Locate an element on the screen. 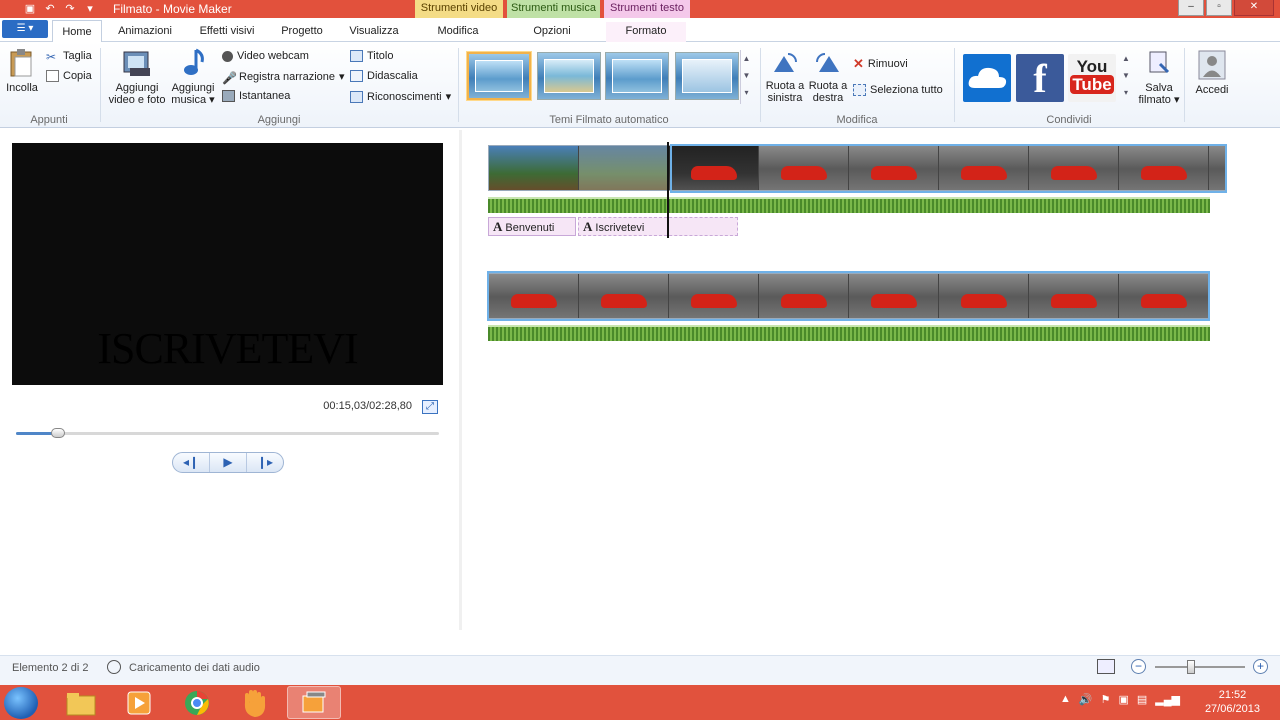 This screenshot has width=1280, height=720. tab-effetti-visivi: Effetti visivi is located at coordinates (227, 32).